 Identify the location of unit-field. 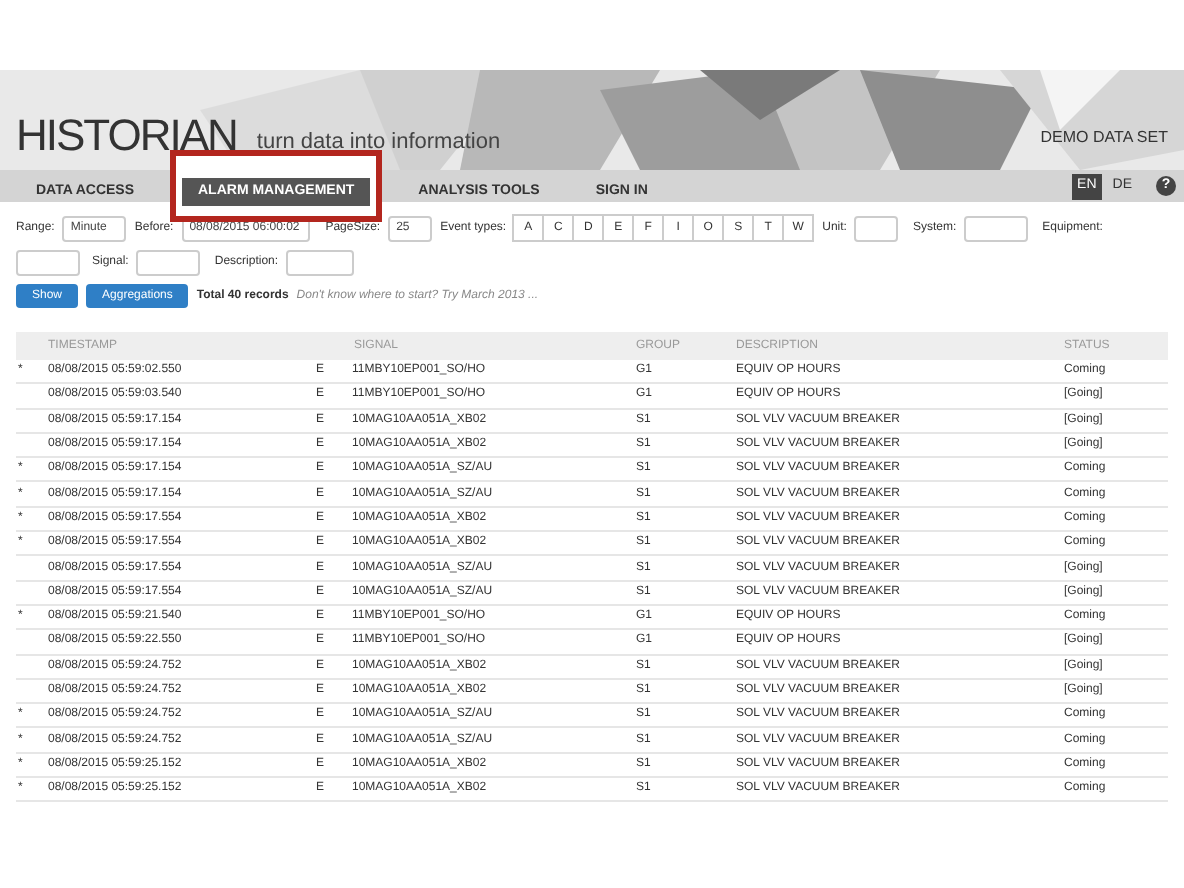
(876, 228).